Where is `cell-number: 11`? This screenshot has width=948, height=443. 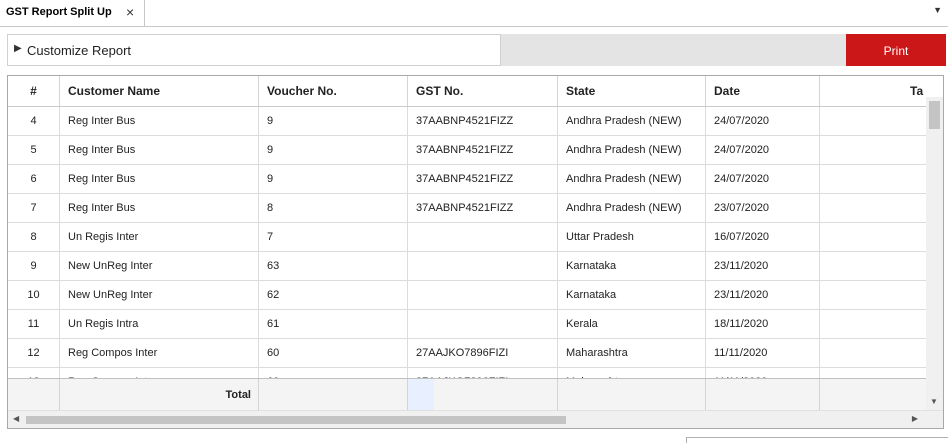 cell-number: 11 is located at coordinates (34, 324).